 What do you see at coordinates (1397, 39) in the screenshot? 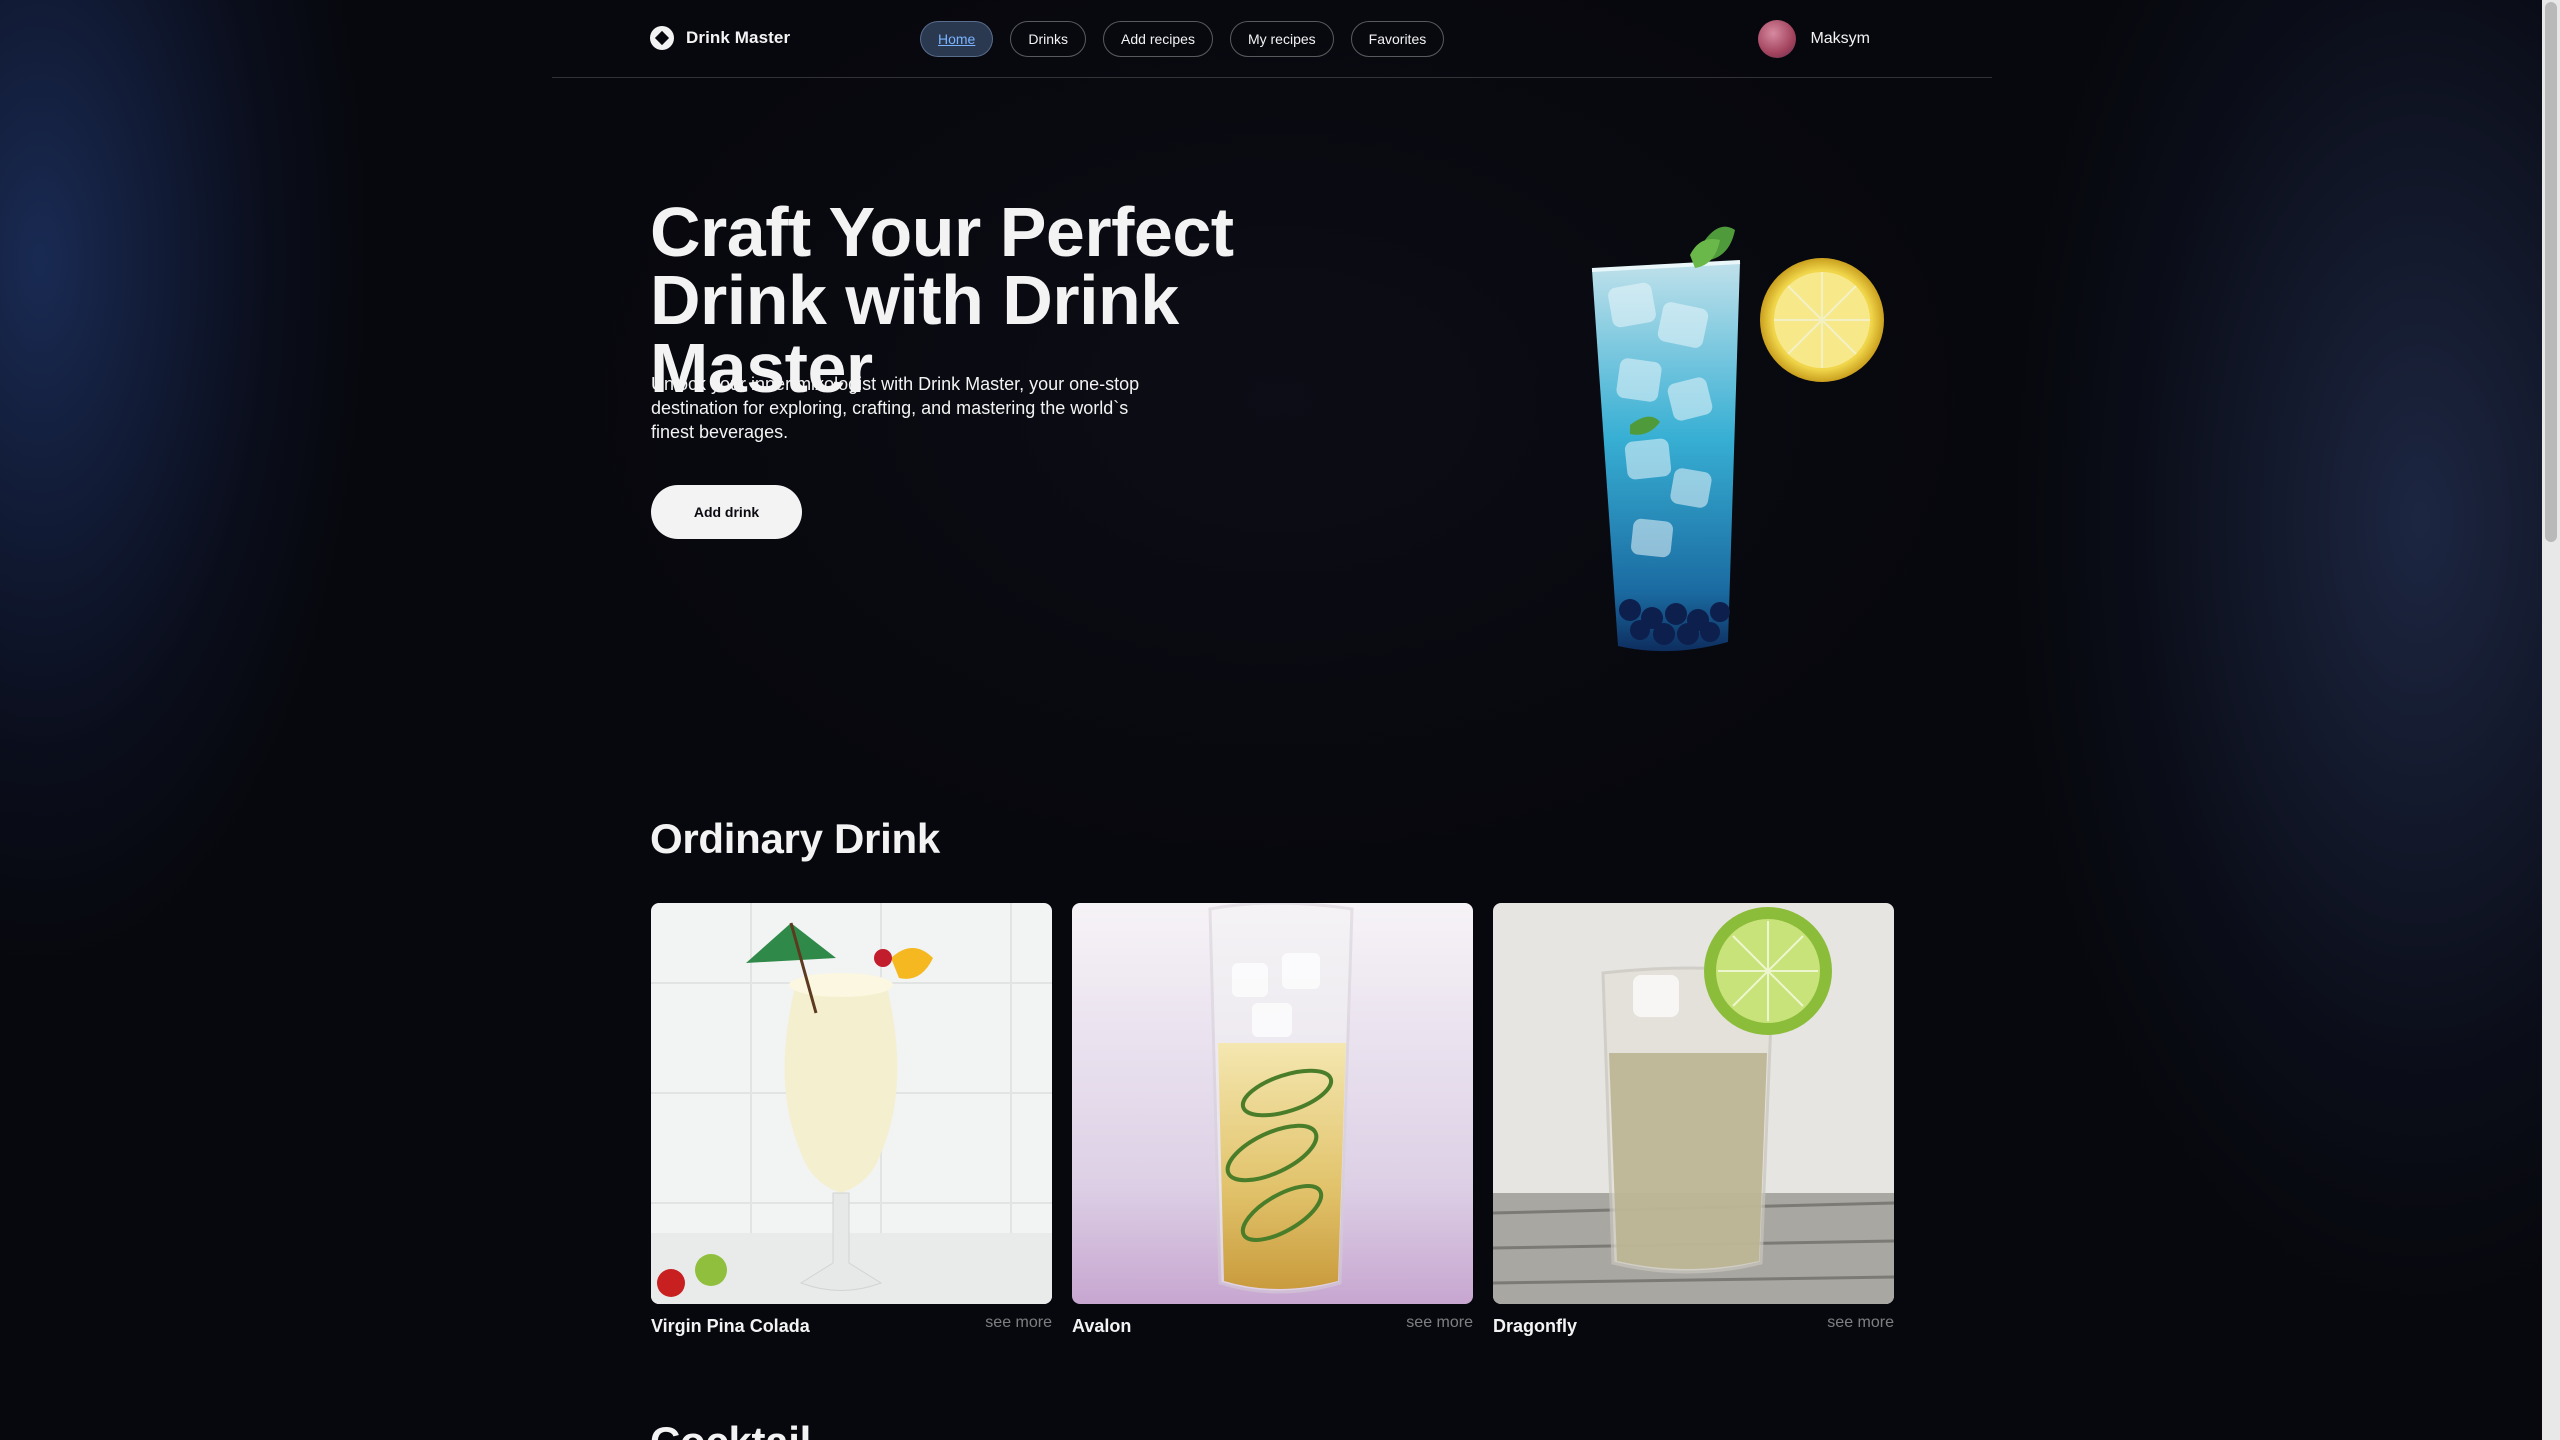
I see `nav-favorites: Favorites` at bounding box center [1397, 39].